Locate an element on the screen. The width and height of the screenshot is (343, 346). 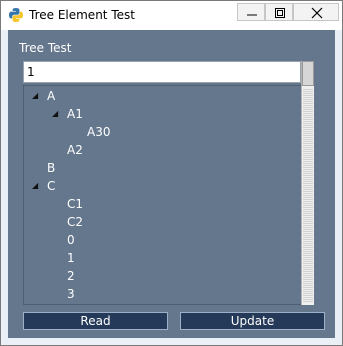
close-icon is located at coordinates (317, 13).